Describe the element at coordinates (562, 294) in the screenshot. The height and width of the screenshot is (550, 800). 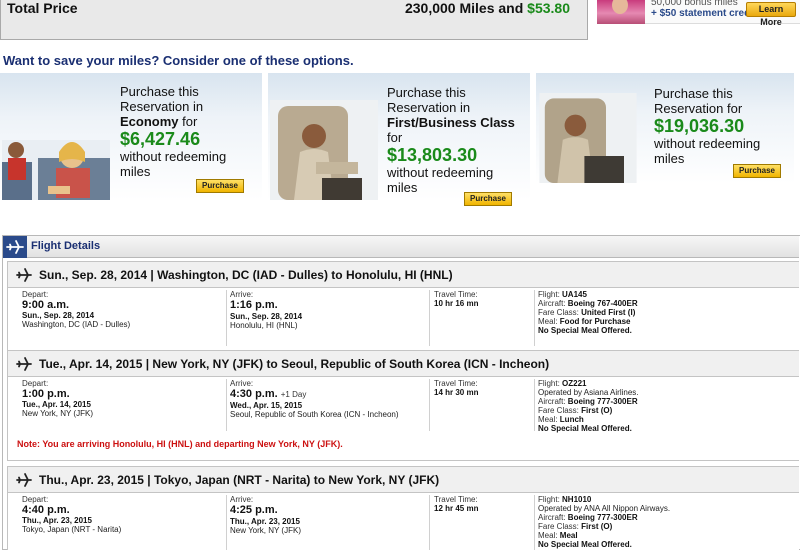
I see `flight-number: Flight: UA145` at that location.